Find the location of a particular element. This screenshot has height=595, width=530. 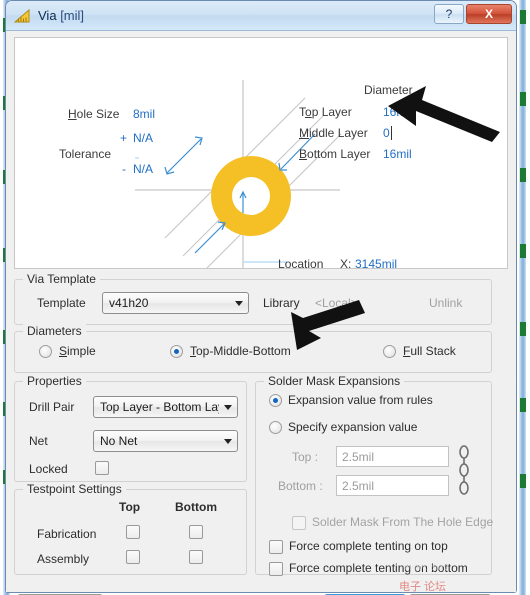

solder-mask-top-input: 2.5mil is located at coordinates (392, 456).